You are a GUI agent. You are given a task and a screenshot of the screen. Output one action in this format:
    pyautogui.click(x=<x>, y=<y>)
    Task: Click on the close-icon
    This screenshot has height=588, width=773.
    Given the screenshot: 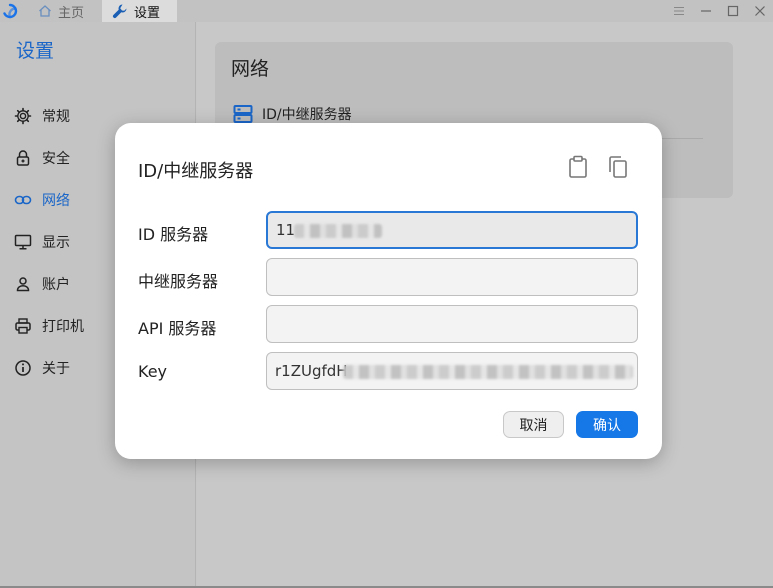 What is the action you would take?
    pyautogui.click(x=759, y=11)
    